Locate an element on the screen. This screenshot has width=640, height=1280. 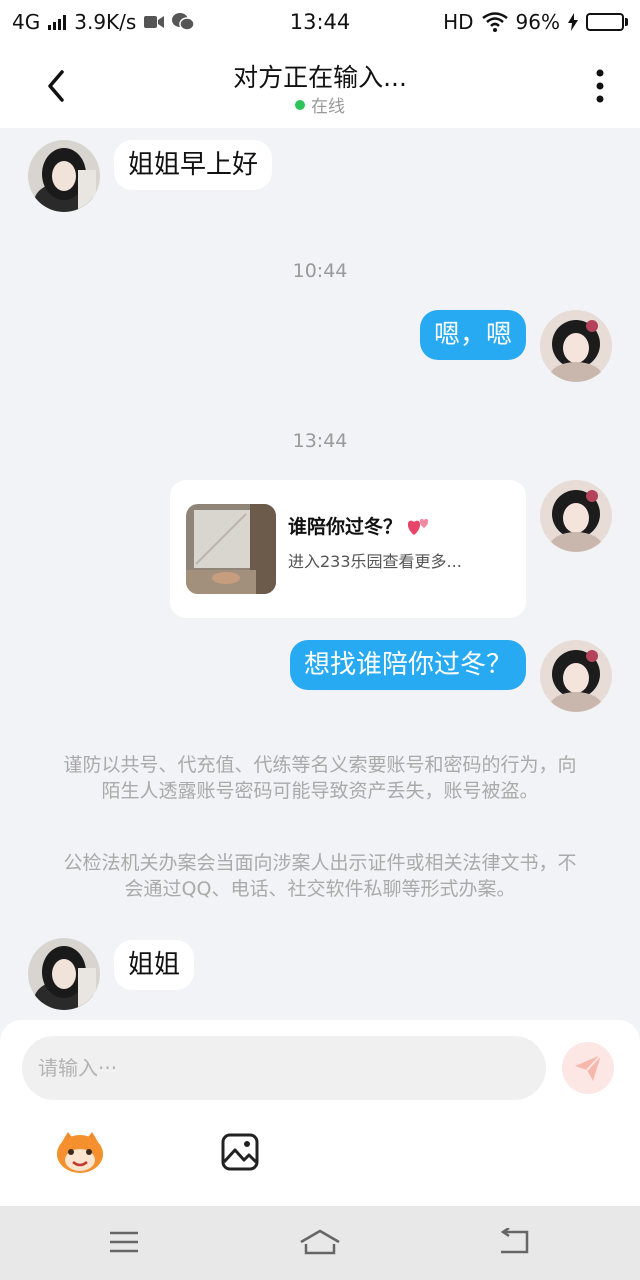
signal-icon is located at coordinates (57, 22).